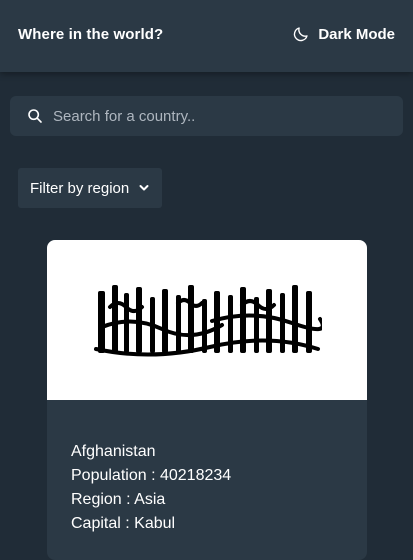 Image resolution: width=413 pixels, height=560 pixels. What do you see at coordinates (195, 475) in the screenshot?
I see `population-value: 40218234` at bounding box center [195, 475].